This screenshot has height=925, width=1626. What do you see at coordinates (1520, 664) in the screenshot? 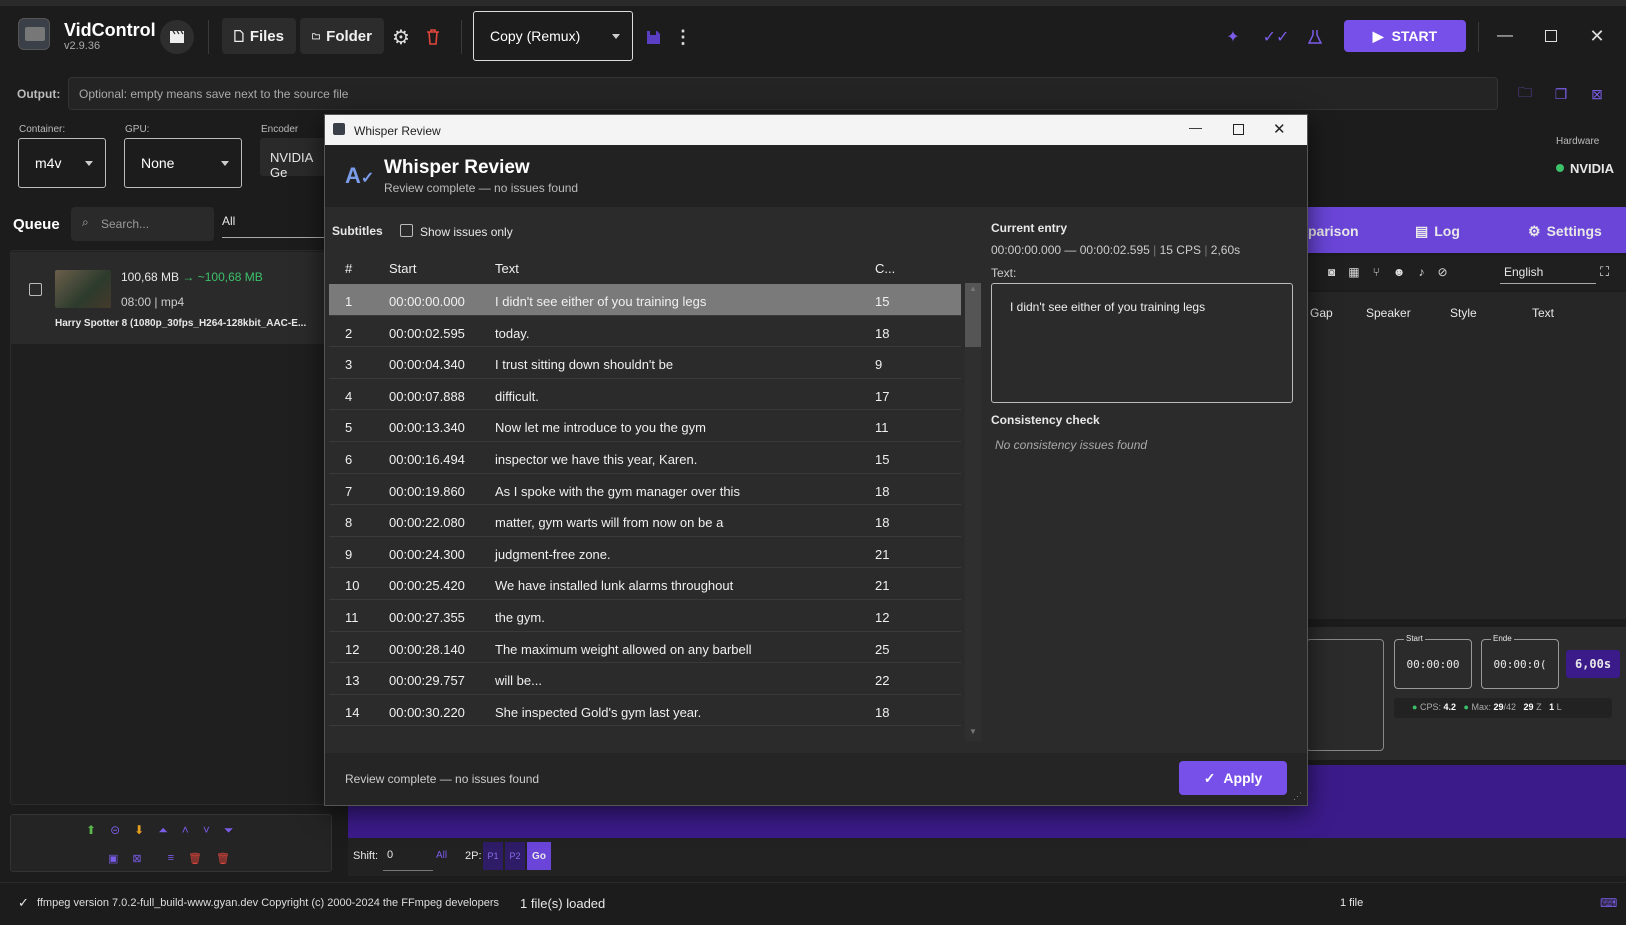
I see `end-time-field: 00:00:0(` at bounding box center [1520, 664].